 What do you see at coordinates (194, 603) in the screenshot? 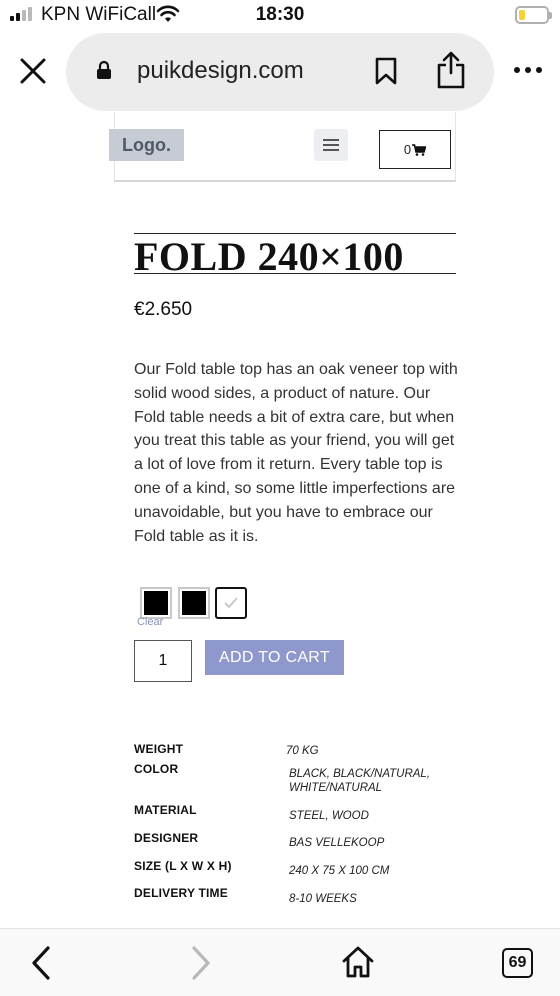
I see `swatch-black-natural` at bounding box center [194, 603].